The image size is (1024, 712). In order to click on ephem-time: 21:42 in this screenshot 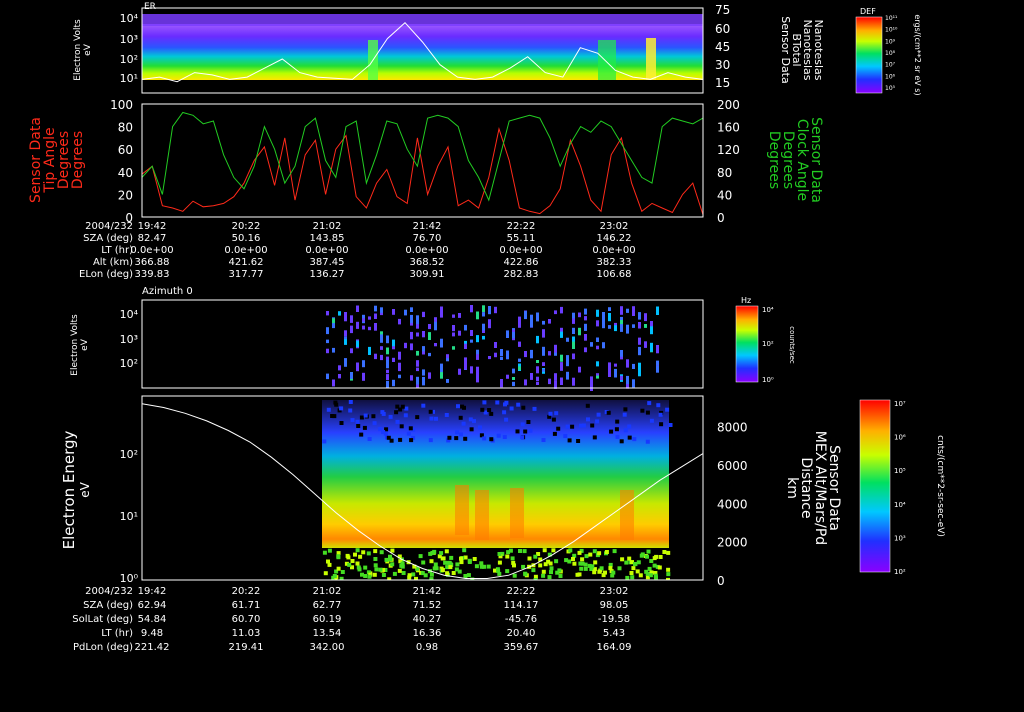, I will do `click(427, 226)`.